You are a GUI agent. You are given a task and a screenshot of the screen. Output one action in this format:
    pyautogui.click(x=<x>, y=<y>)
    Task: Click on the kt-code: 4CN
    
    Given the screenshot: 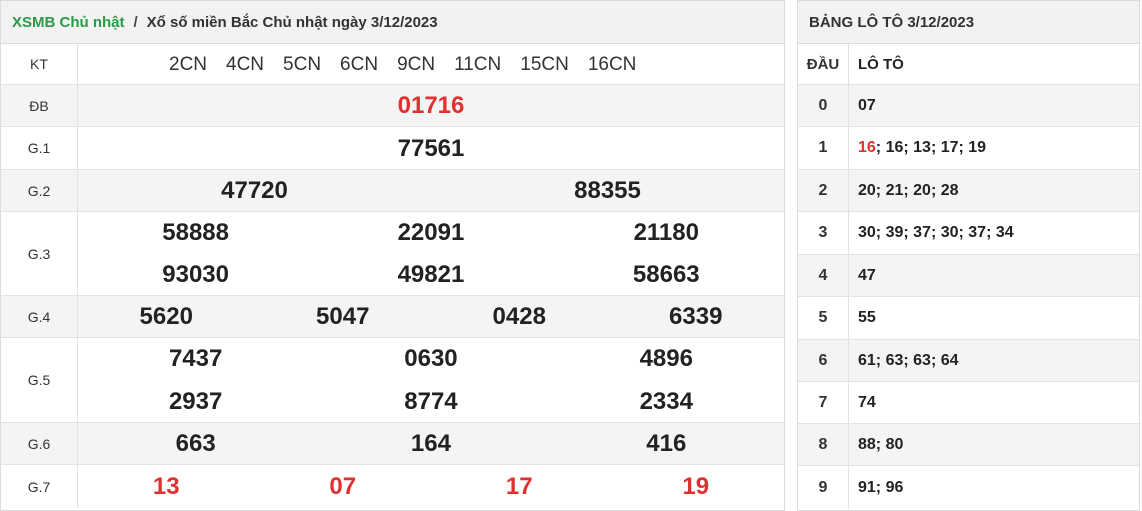 What is the action you would take?
    pyautogui.click(x=245, y=64)
    